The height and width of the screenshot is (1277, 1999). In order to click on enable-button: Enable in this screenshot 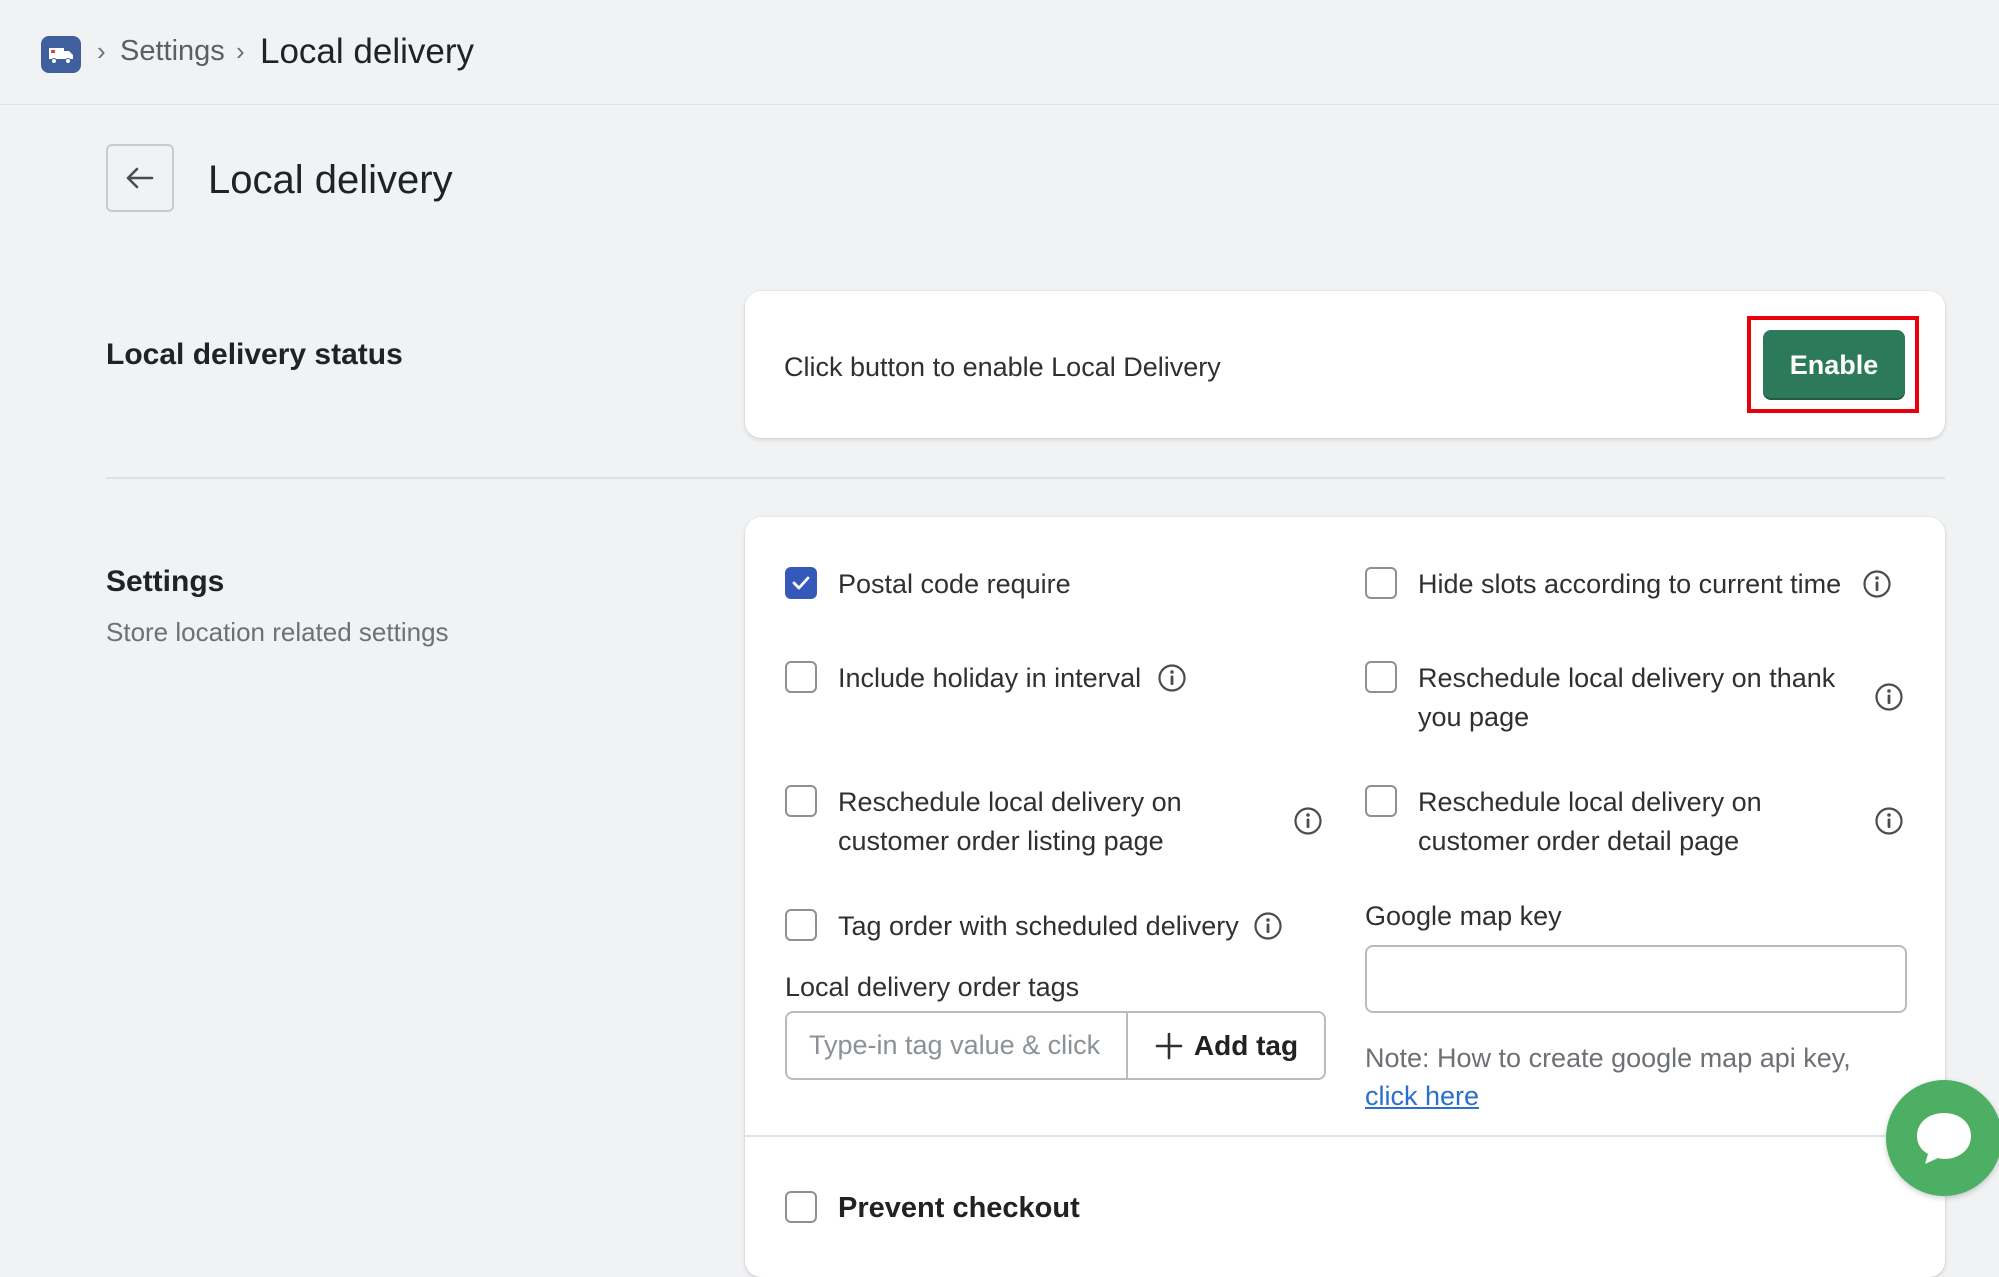, I will do `click(1834, 365)`.